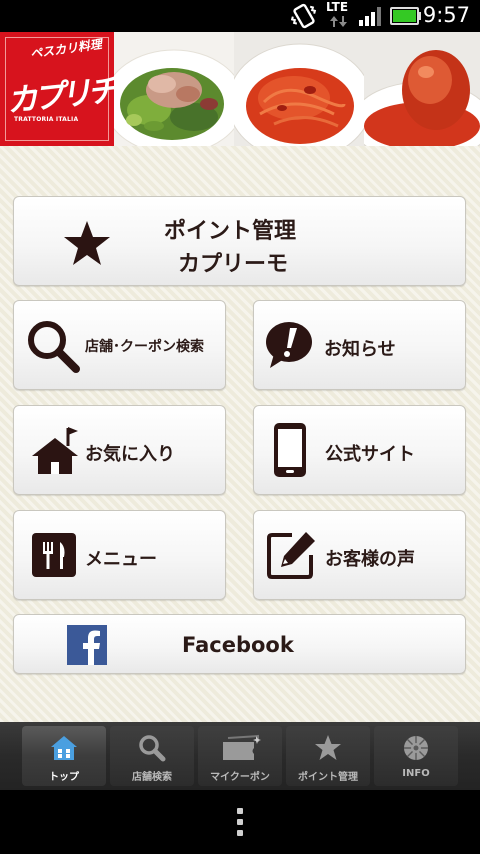 The width and height of the screenshot is (480, 854). Describe the element at coordinates (230, 231) in the screenshot. I see `points-title: ポイント管理` at that location.